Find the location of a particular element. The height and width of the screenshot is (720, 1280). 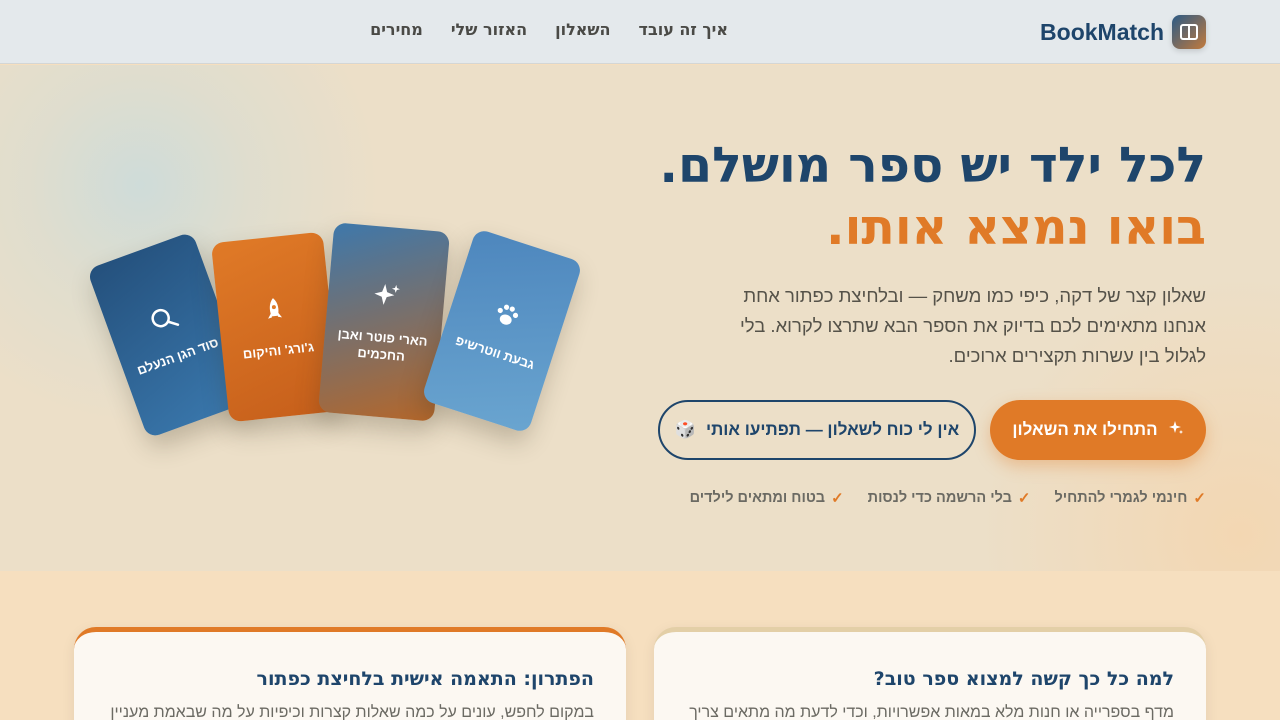

paw-icon is located at coordinates (507, 316).